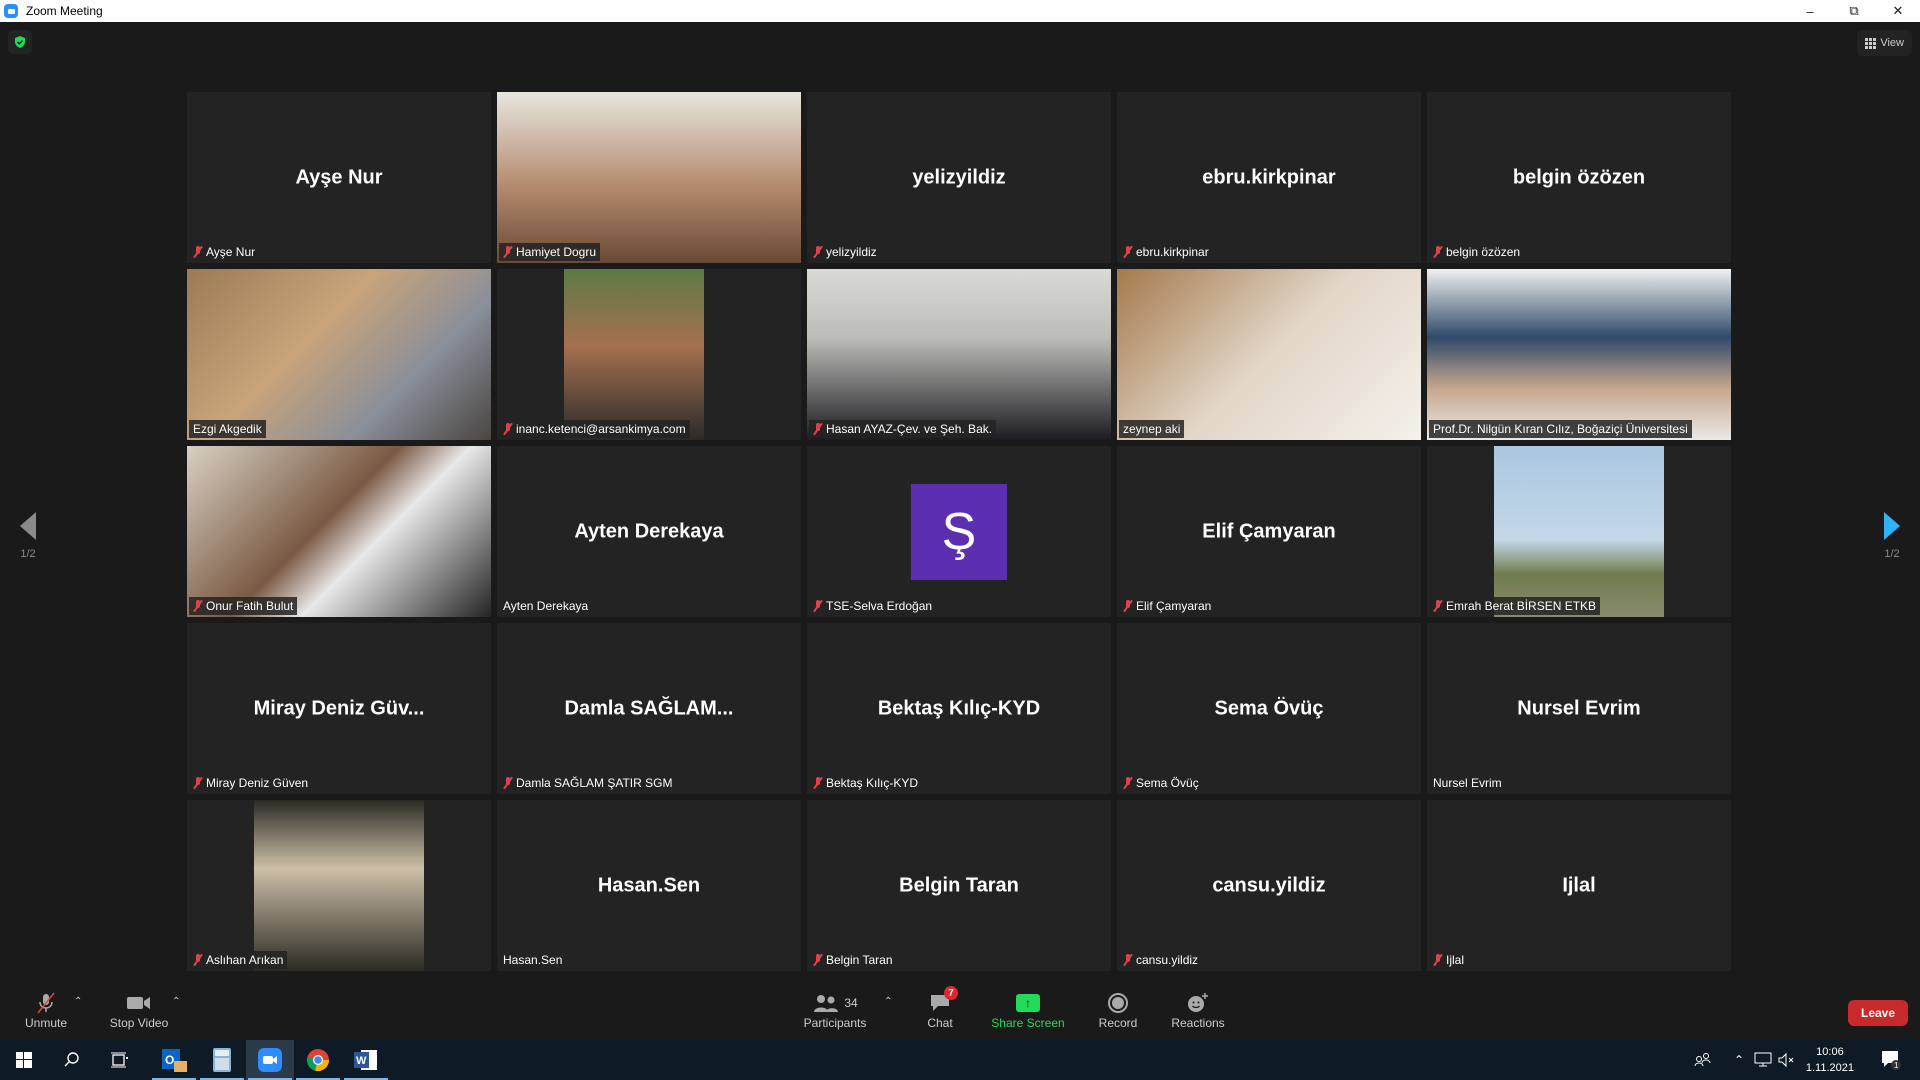 This screenshot has height=1080, width=1920. What do you see at coordinates (1854, 11) in the screenshot?
I see `restore-button: ⧉` at bounding box center [1854, 11].